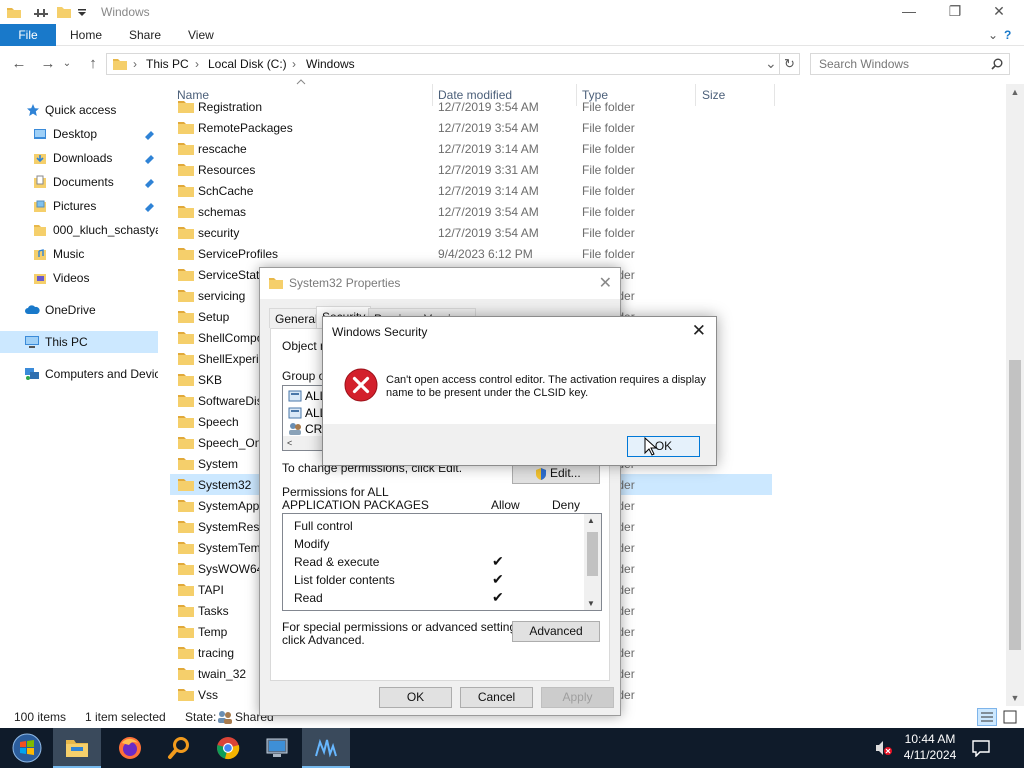 The image size is (1024, 768). What do you see at coordinates (993, 35) in the screenshot?
I see `ribbon-expand-icon: ⌄` at bounding box center [993, 35].